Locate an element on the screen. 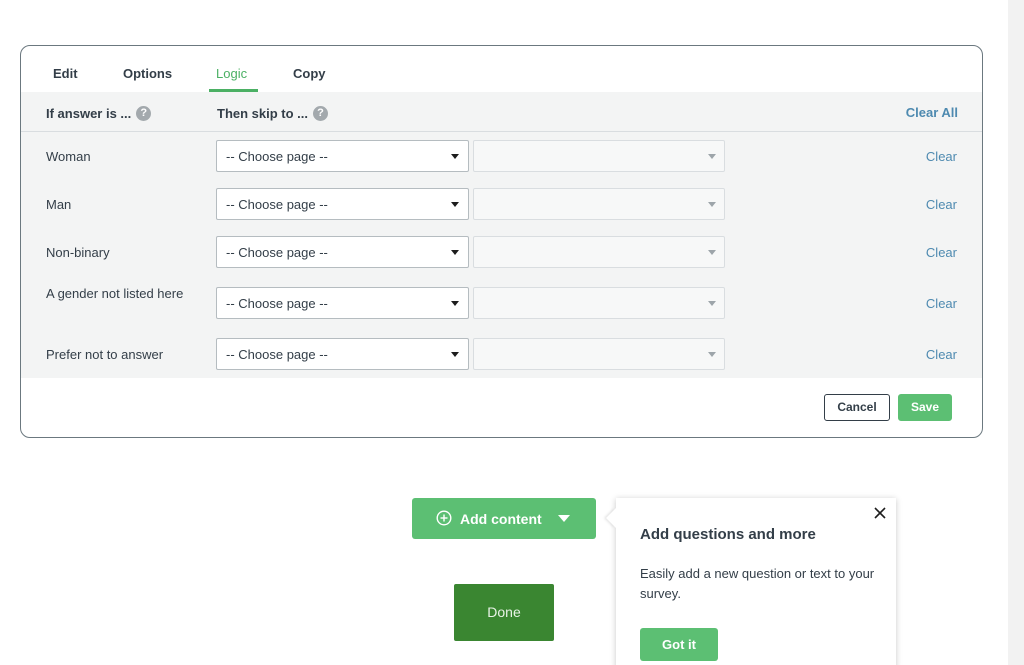 The height and width of the screenshot is (665, 1024). answer-choice-label: Man is located at coordinates (59, 204).